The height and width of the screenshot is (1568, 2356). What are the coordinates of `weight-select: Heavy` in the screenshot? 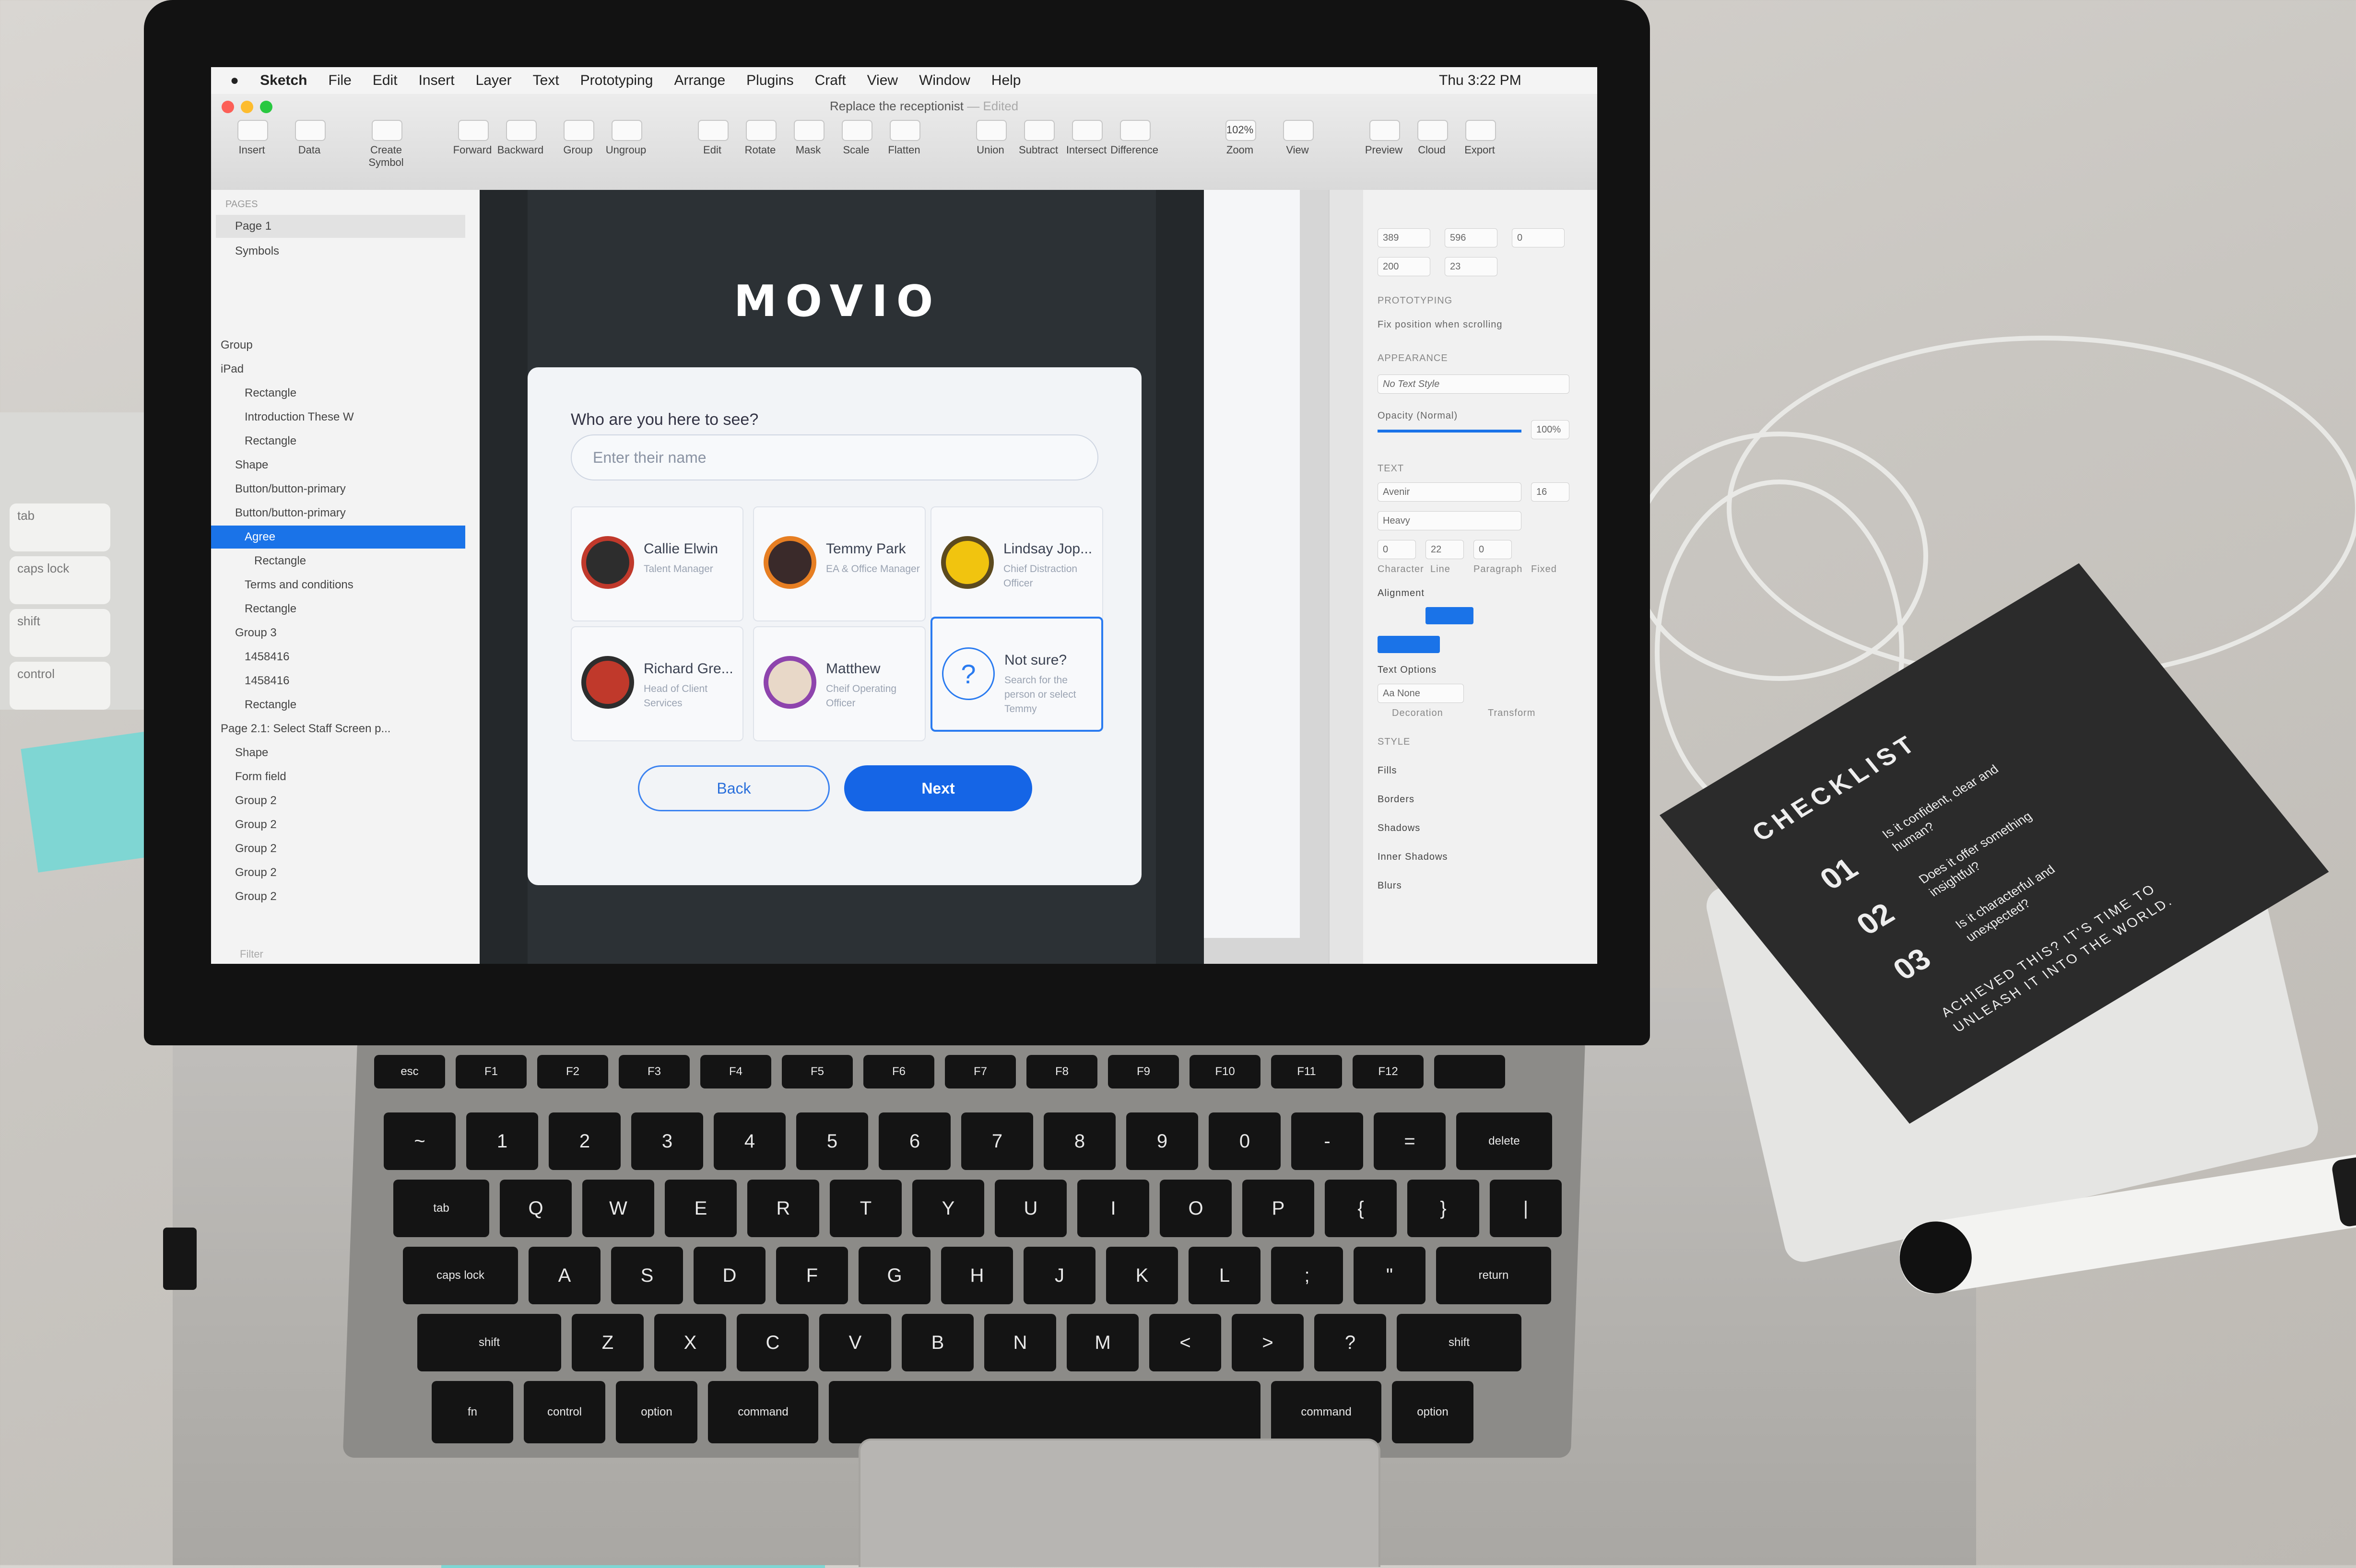 It's located at (1449, 521).